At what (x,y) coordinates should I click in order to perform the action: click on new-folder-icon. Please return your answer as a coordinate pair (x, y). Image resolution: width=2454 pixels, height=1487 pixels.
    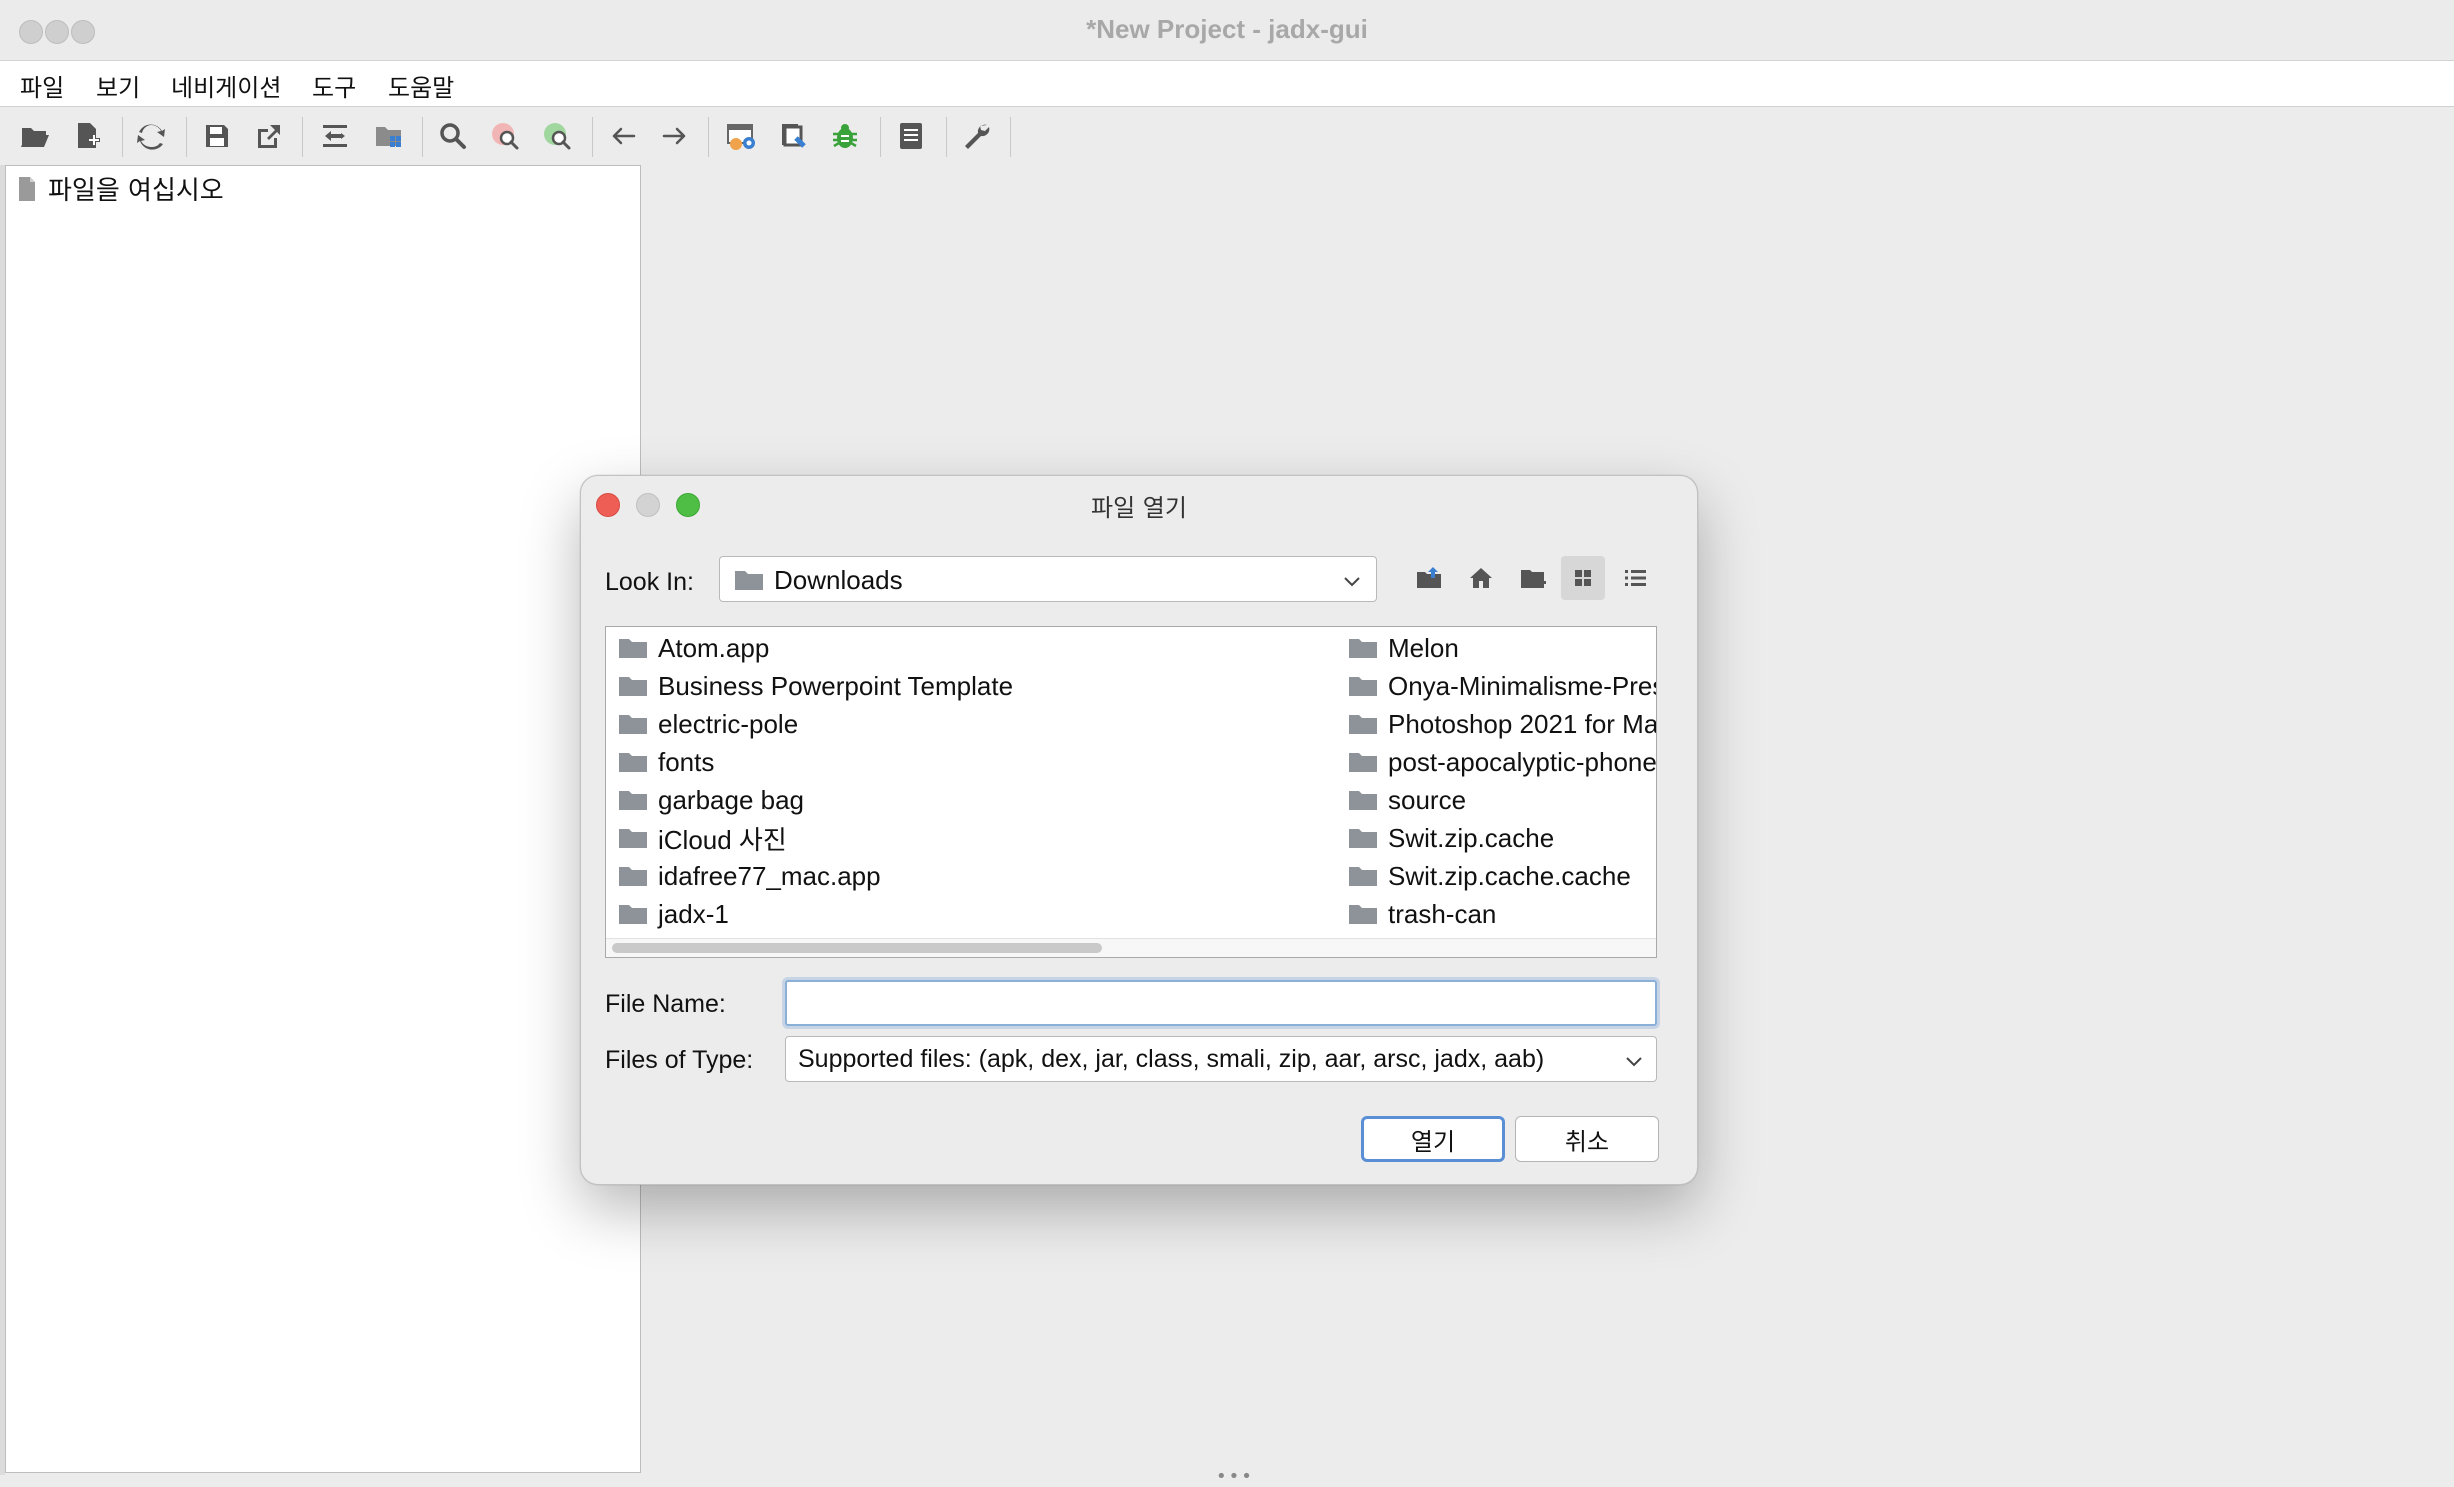
    Looking at the image, I should click on (1533, 579).